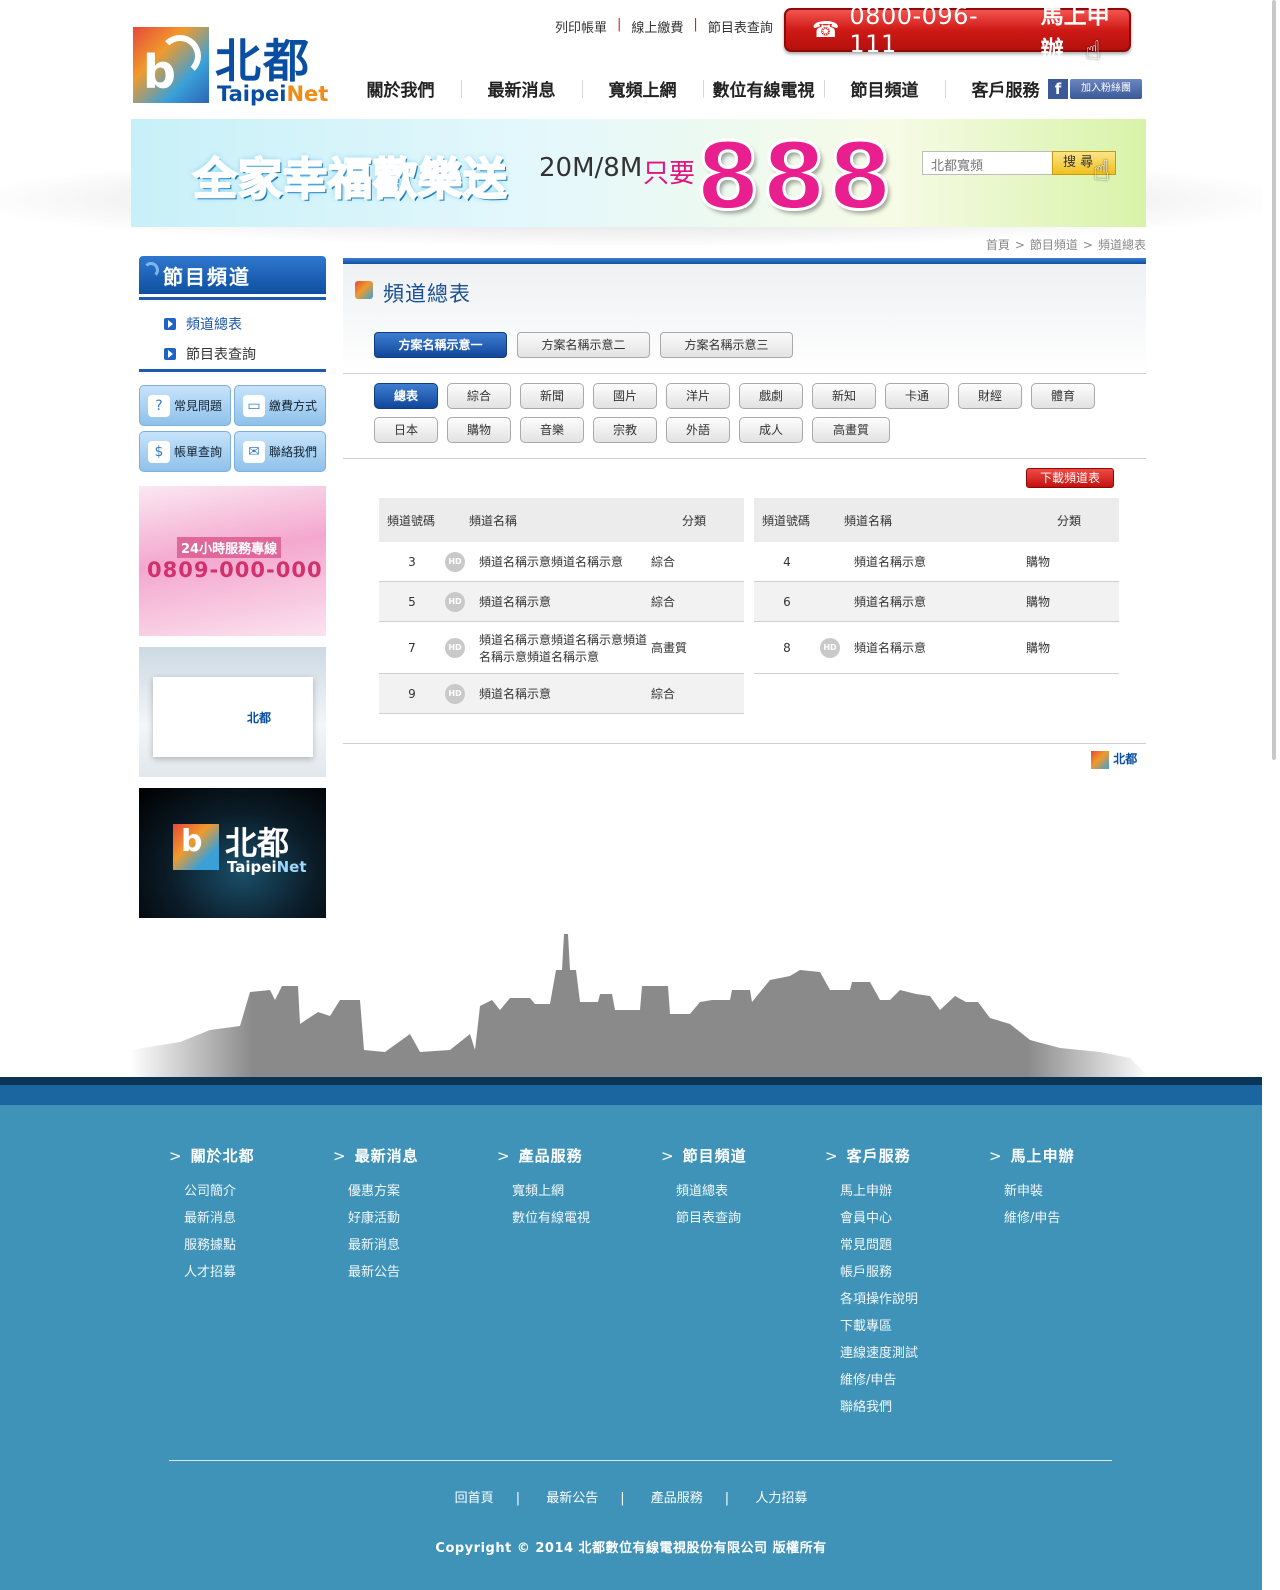 Image resolution: width=1280 pixels, height=1590 pixels. What do you see at coordinates (1054, 245) in the screenshot?
I see `breadcrumb-channels: 節目頻道` at bounding box center [1054, 245].